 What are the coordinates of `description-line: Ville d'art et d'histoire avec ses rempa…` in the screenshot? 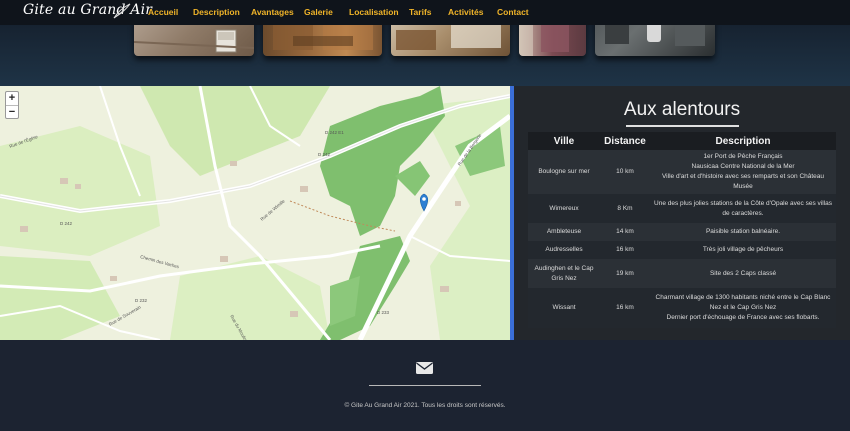 It's located at (743, 181).